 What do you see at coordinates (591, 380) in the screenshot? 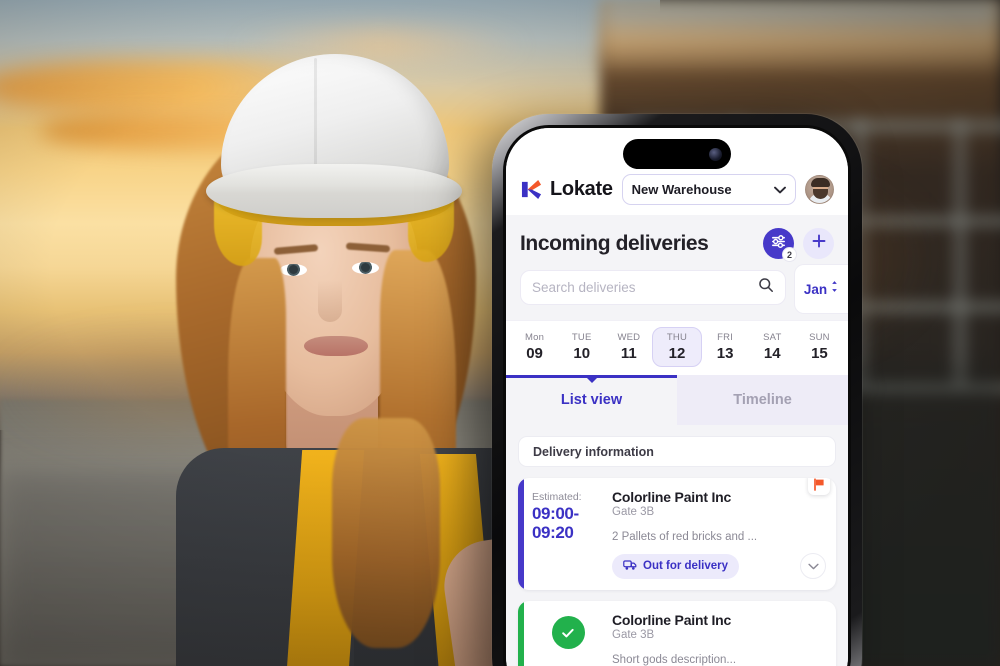
I see `active-tab-caret-icon` at bounding box center [591, 380].